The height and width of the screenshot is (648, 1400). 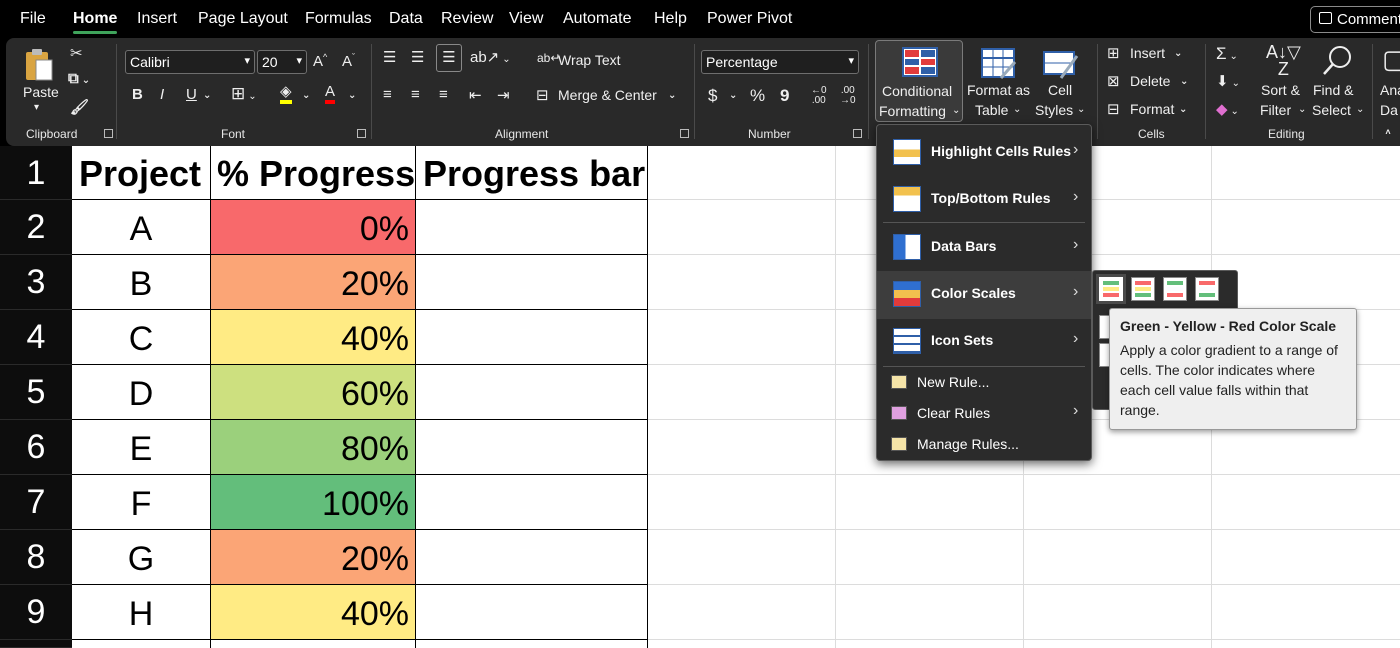 I want to click on analyze-data-button: ▢ Ana Da A, so click(x=1389, y=89).